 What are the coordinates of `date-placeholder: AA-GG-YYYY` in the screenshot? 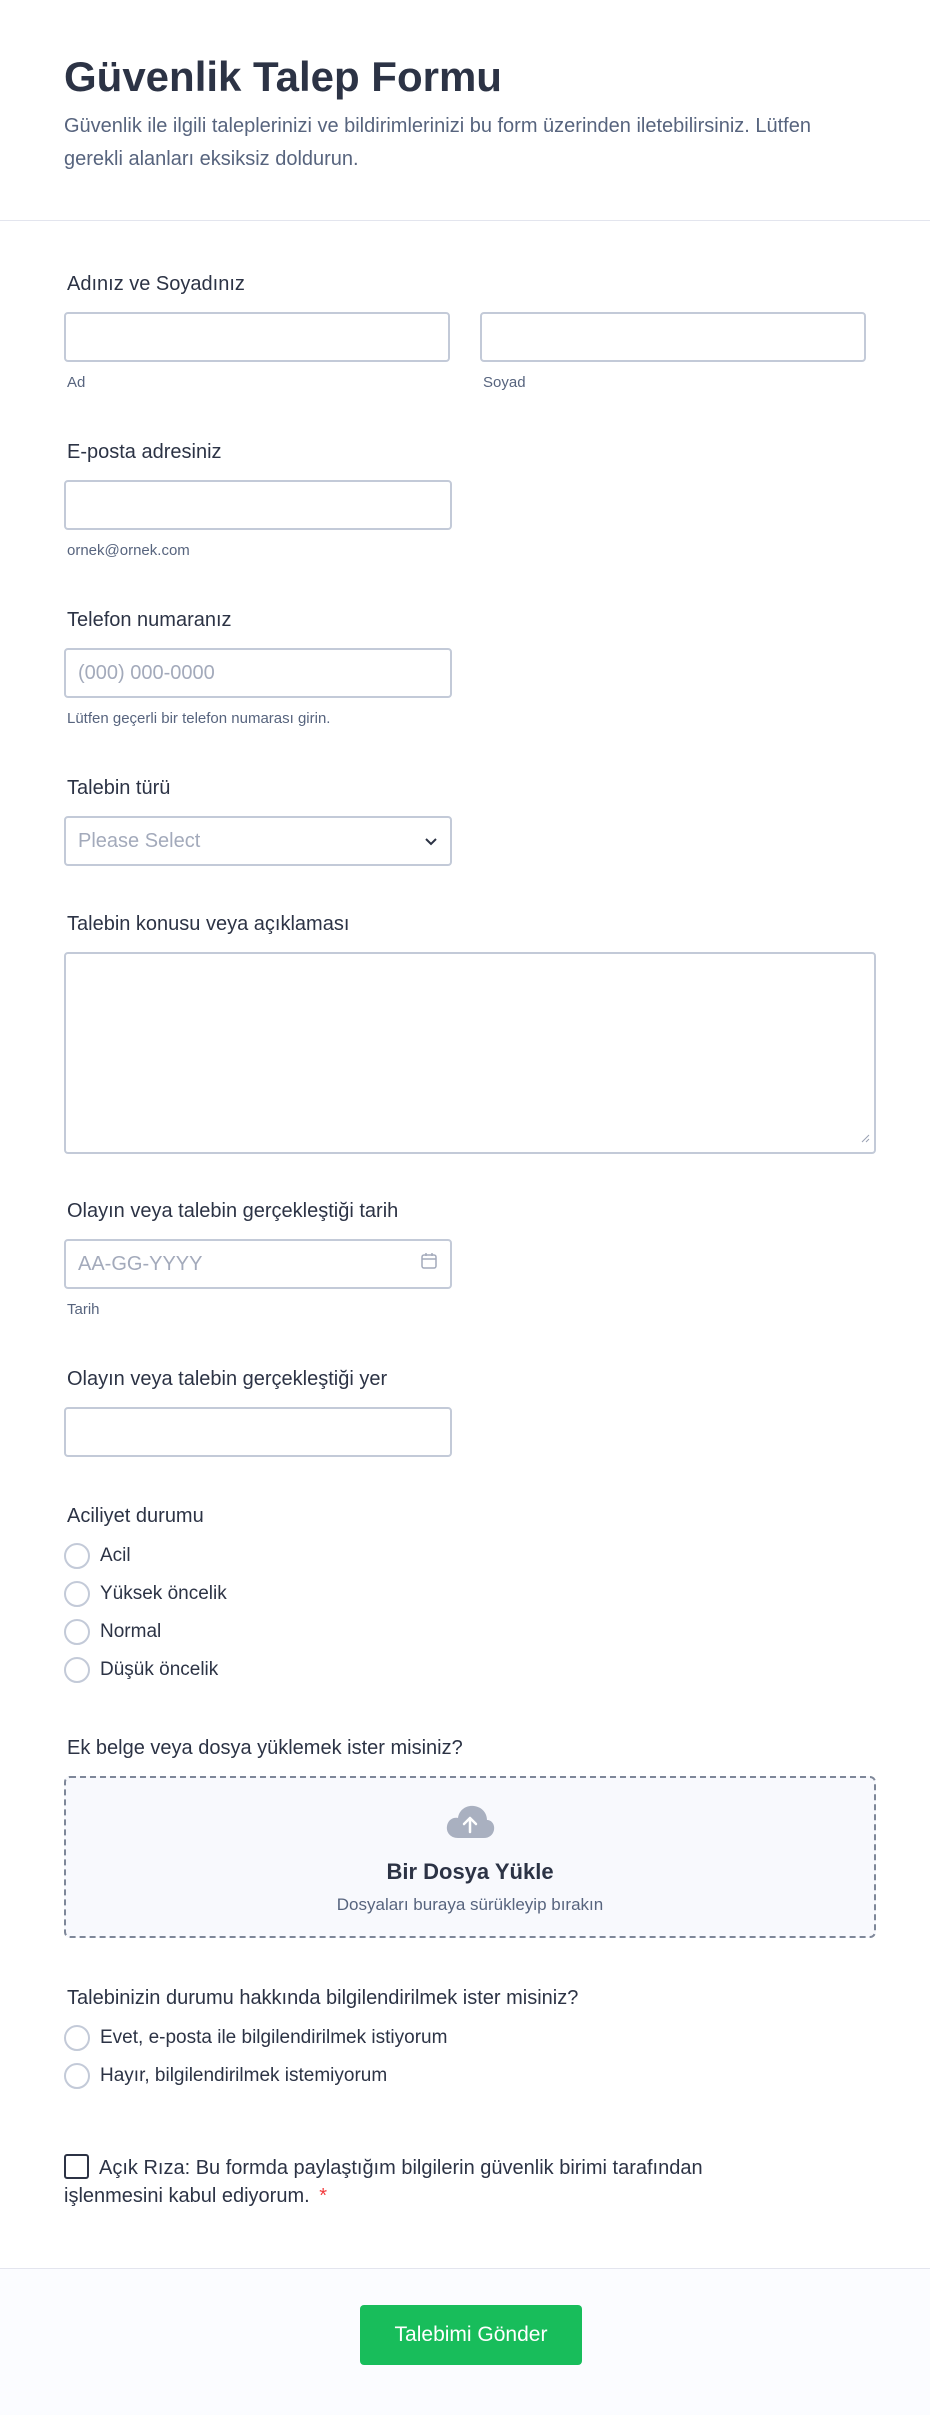 It's located at (140, 1263).